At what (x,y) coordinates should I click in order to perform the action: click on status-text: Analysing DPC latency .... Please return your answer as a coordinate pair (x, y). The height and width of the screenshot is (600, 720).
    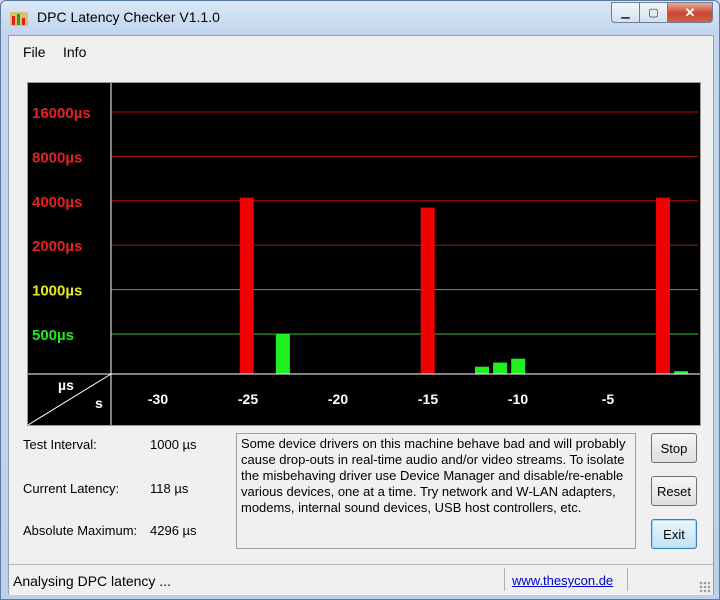
    Looking at the image, I should click on (92, 581).